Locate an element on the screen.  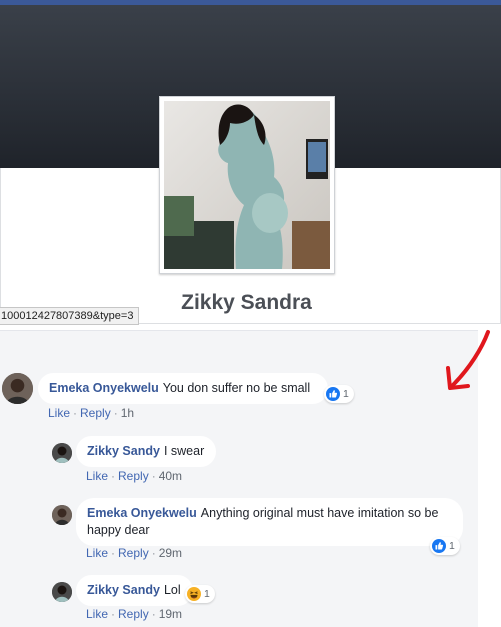
profile-name-text: Zikky Sandra is located at coordinates (246, 302).